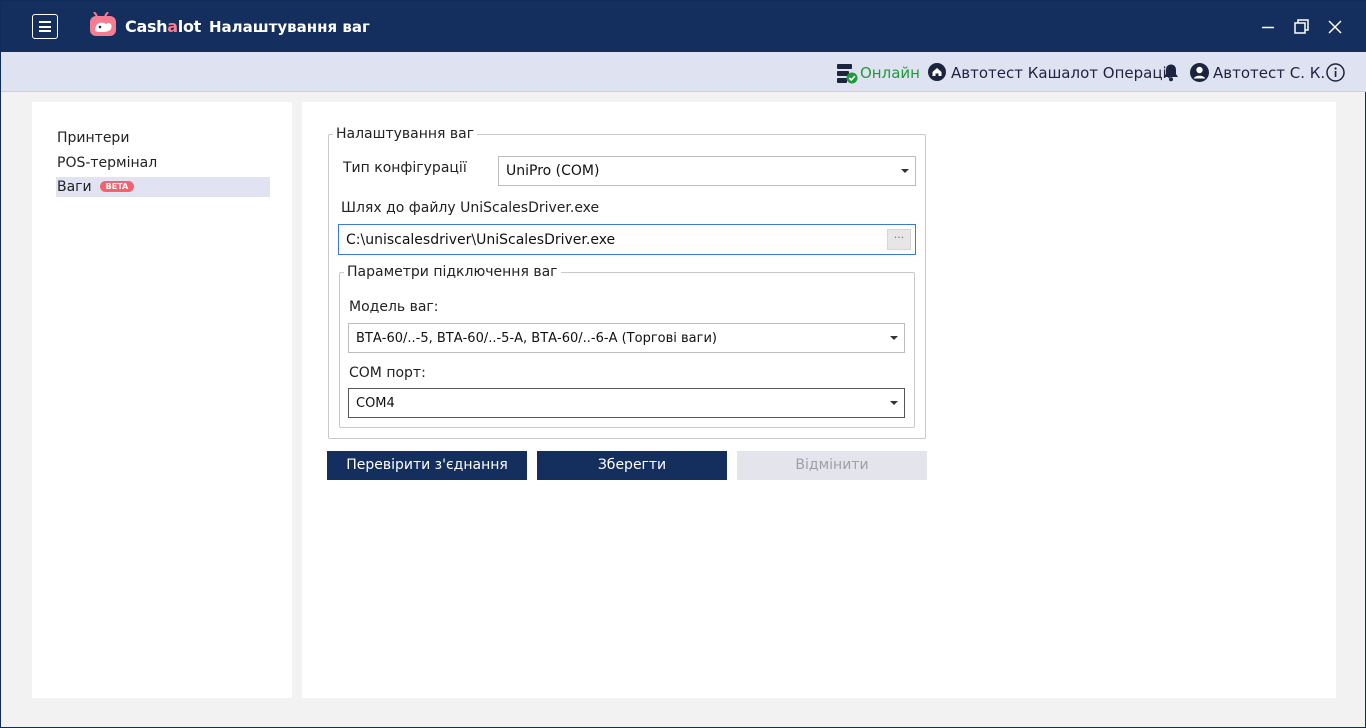 This screenshot has width=1366, height=728. Describe the element at coordinates (45, 26) in the screenshot. I see `menu-icon` at that location.